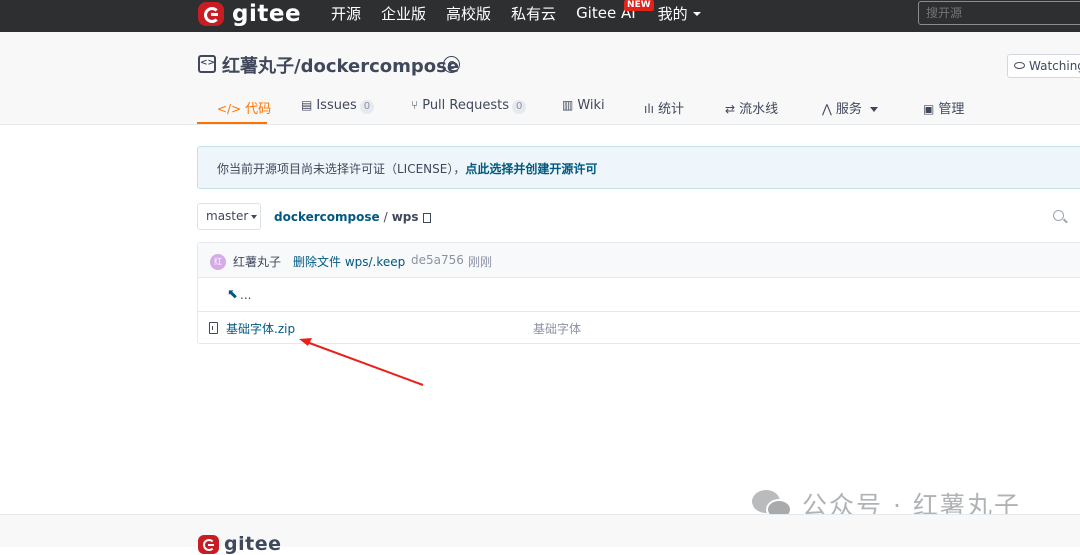  I want to click on license-notice: 你当前开源项目尚未选择许可证（LICENSE），点此选择并创建开源许可, so click(638, 167).